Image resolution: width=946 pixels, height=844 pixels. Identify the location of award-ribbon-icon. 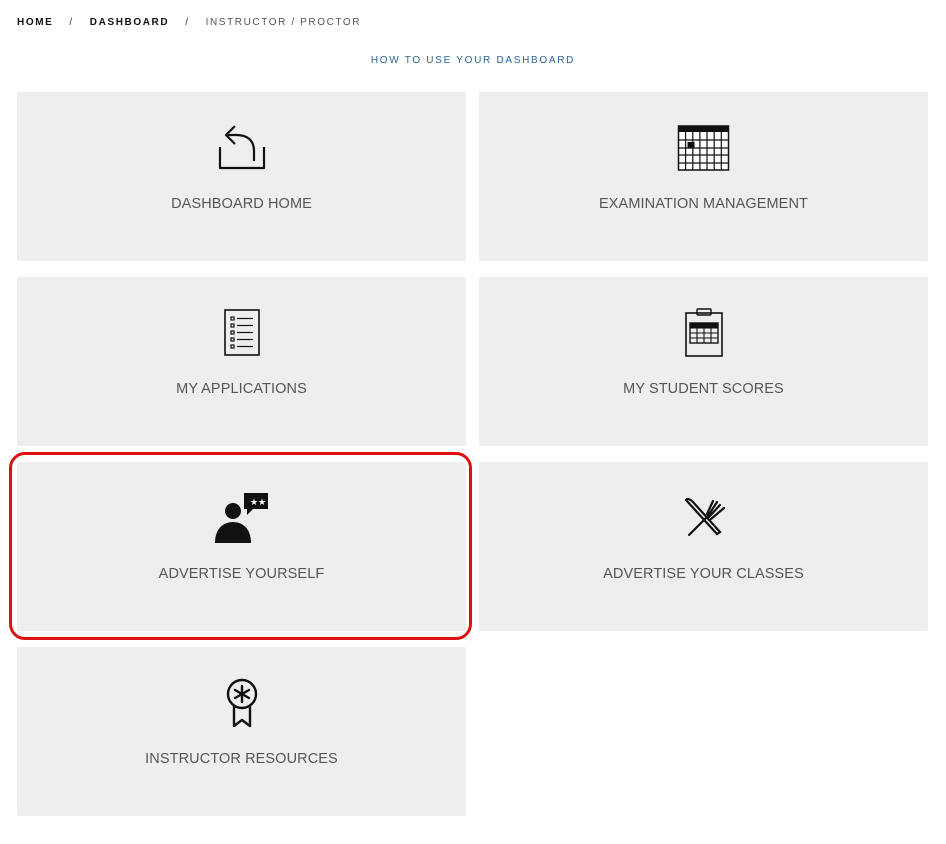
(241, 703).